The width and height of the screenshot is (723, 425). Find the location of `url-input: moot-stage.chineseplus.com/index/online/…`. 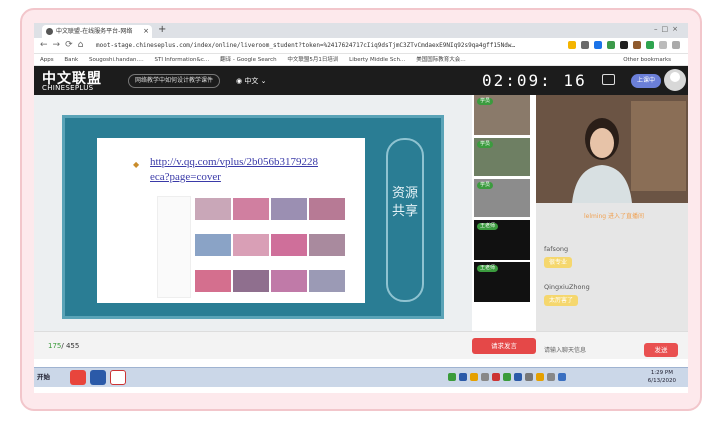

url-input: moot-stage.chineseplus.com/index/online/… is located at coordinates (321, 46).